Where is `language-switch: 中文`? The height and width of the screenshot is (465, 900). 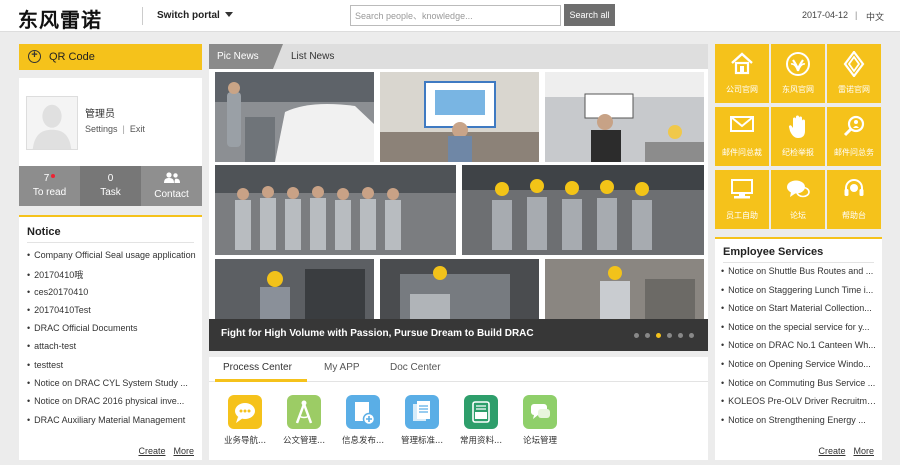 language-switch: 中文 is located at coordinates (875, 16).